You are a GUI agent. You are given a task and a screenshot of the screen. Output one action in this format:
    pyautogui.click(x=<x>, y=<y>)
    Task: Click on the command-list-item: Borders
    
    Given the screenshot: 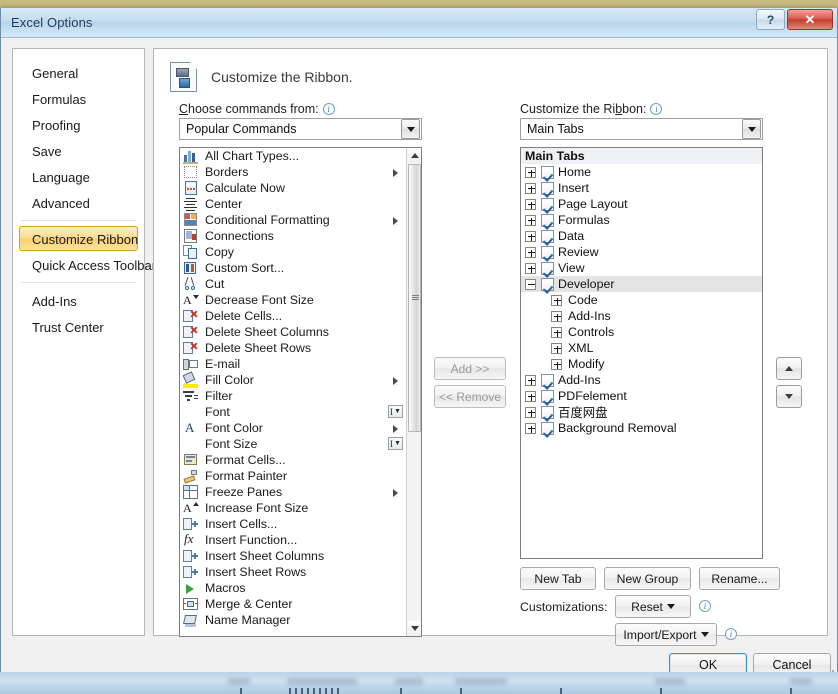 What is the action you would take?
    pyautogui.click(x=293, y=172)
    